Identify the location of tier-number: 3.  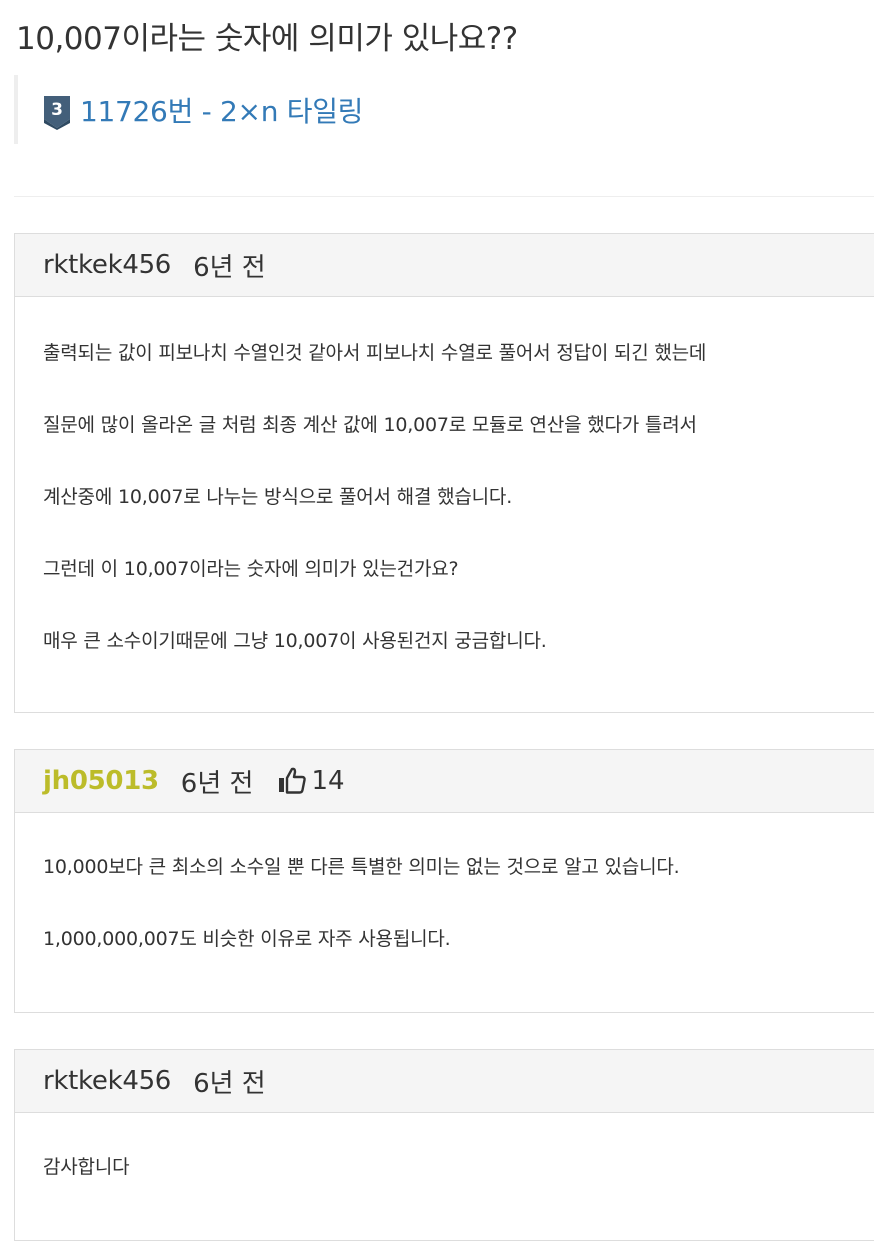
(57, 110).